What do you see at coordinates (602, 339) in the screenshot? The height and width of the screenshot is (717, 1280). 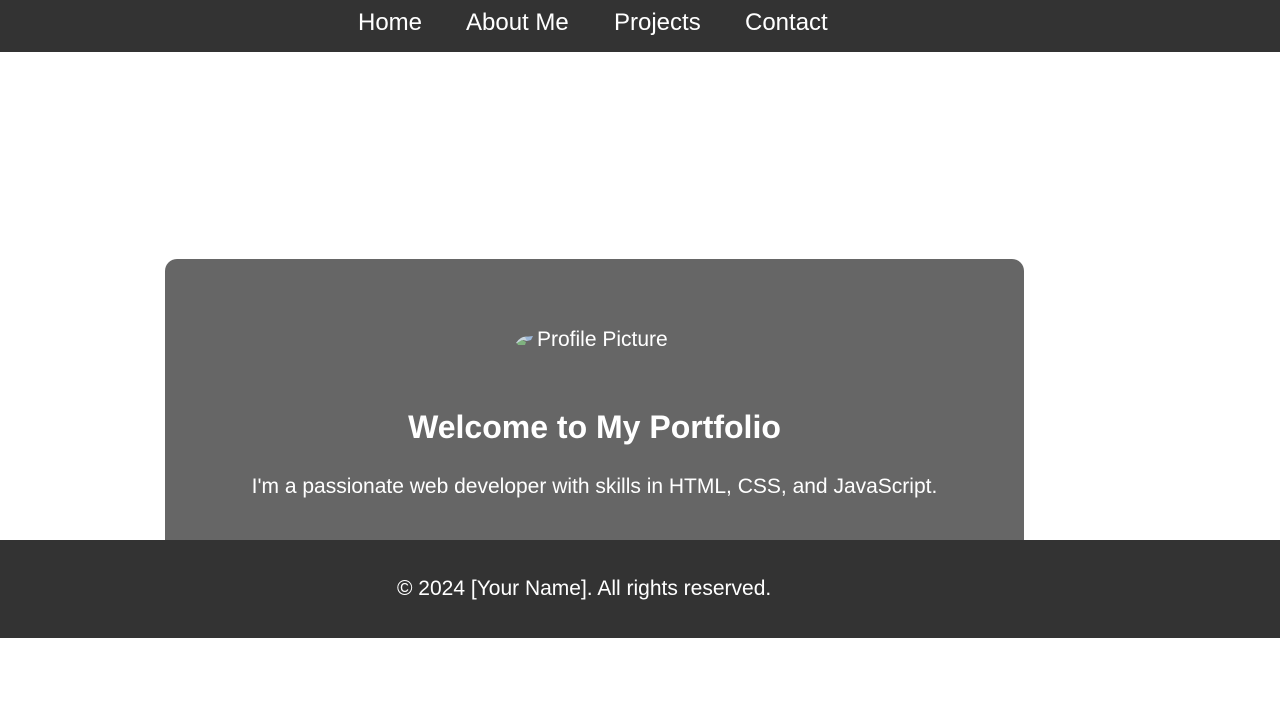 I see `profile-picture-alt-text: Profile Picture` at bounding box center [602, 339].